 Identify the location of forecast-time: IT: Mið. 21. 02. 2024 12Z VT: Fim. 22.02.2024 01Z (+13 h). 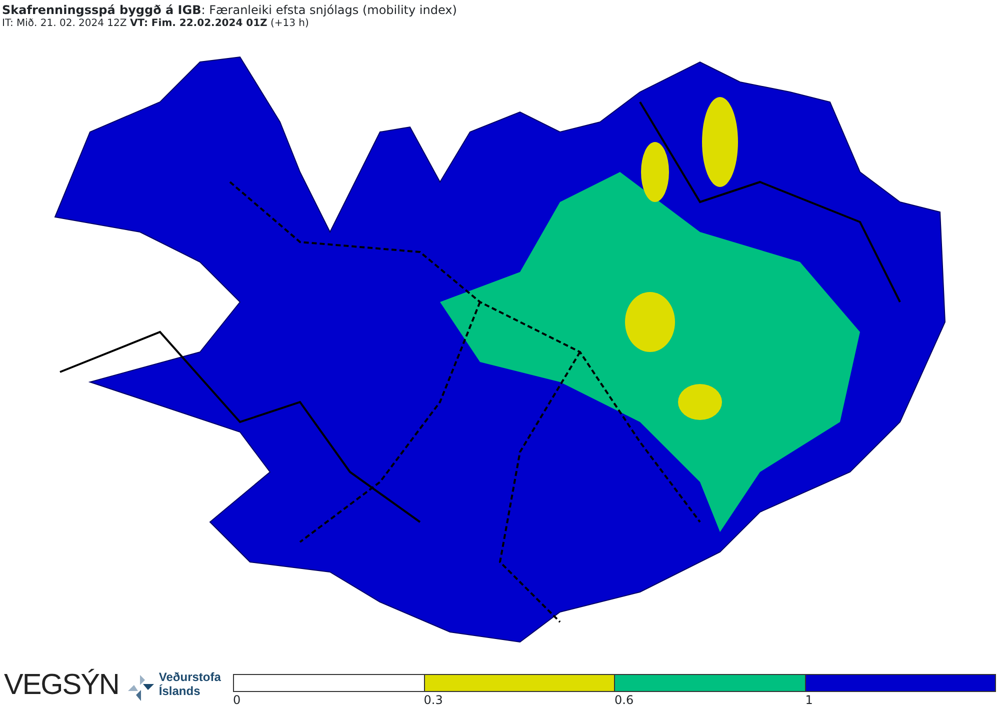
(156, 24).